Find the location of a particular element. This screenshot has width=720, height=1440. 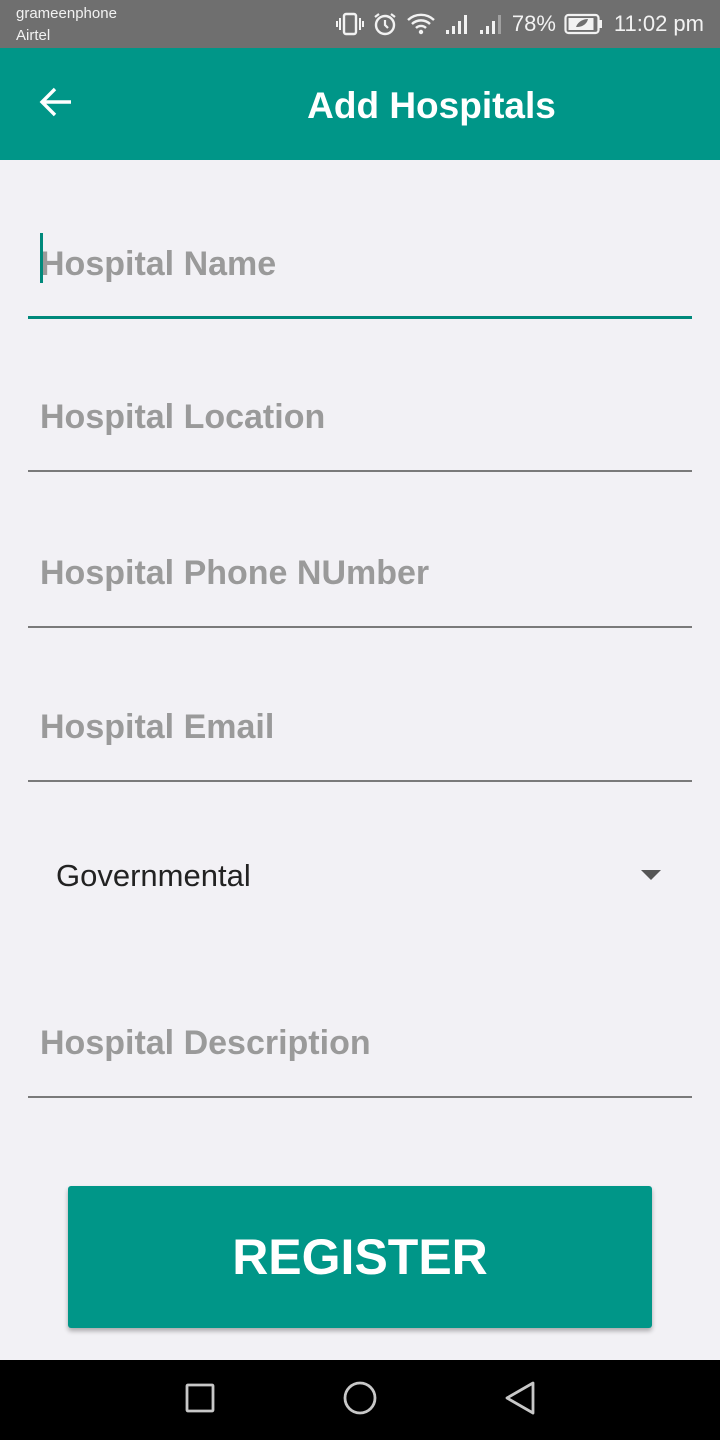

hospital-phone-underline is located at coordinates (360, 627).